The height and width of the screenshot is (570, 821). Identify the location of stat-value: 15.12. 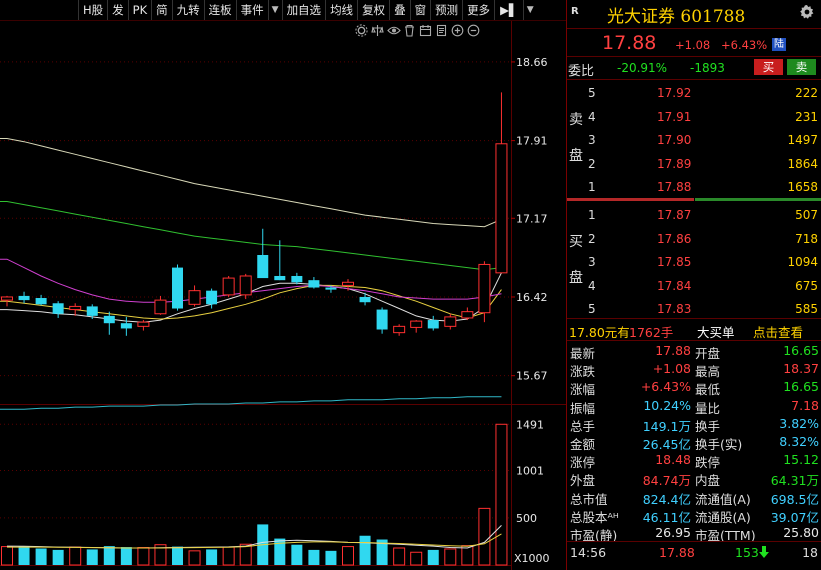
(801, 460).